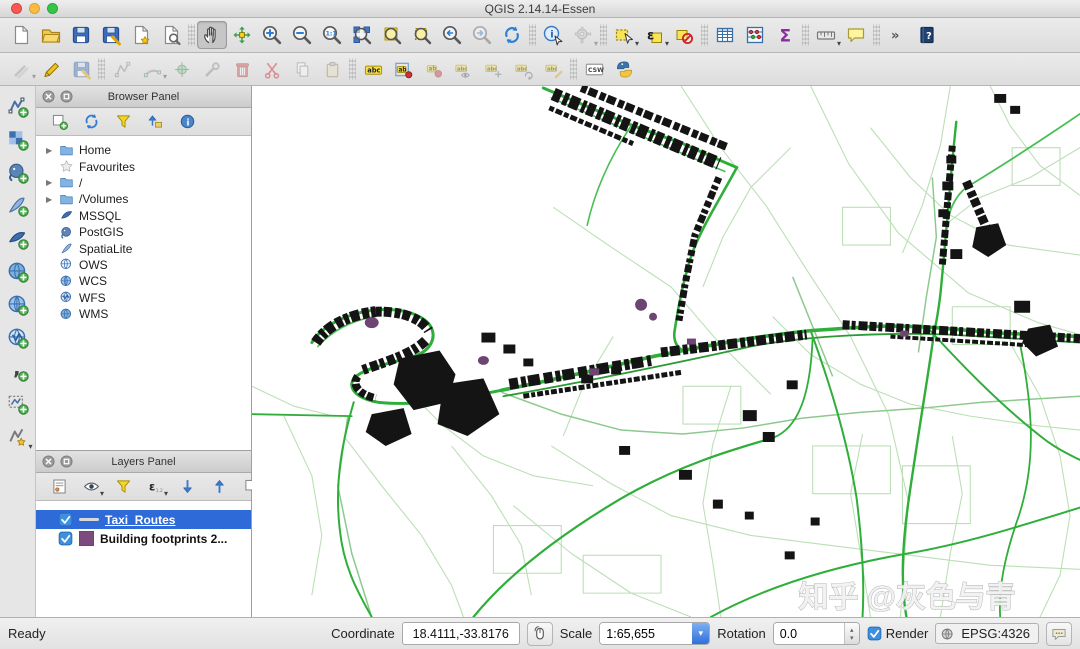 The height and width of the screenshot is (649, 1080). What do you see at coordinates (59, 487) in the screenshot?
I see `styling-dock-button` at bounding box center [59, 487].